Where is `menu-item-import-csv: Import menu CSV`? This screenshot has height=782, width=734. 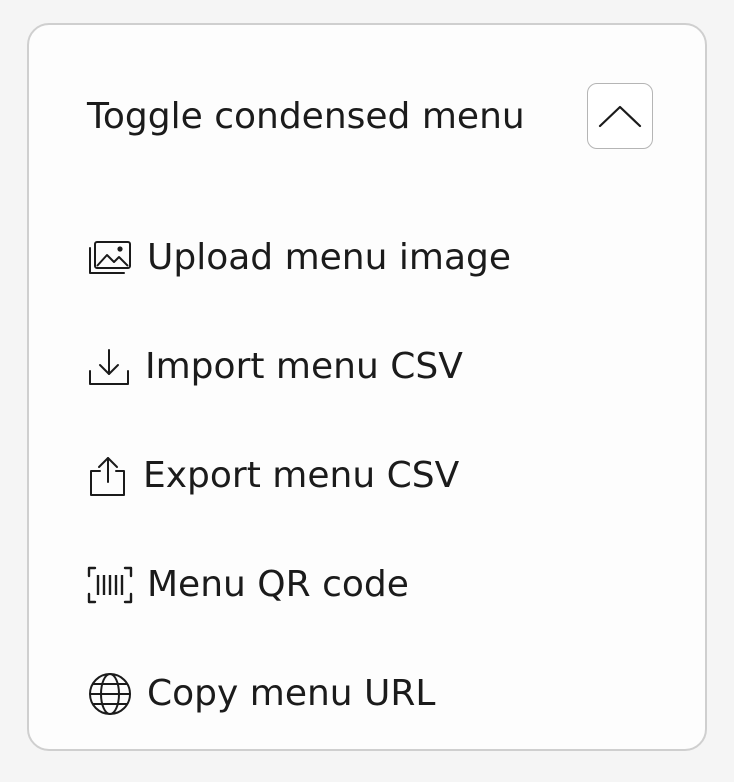 menu-item-import-csv: Import menu CSV is located at coordinates (367, 367).